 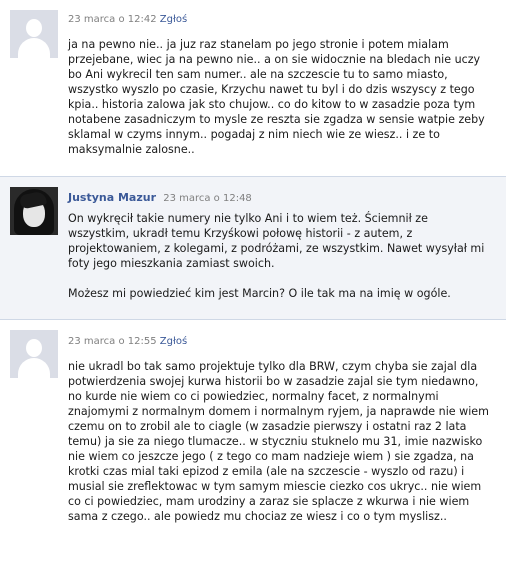 What do you see at coordinates (207, 198) in the screenshot?
I see `comment-date: 23 marca o 12:48` at bounding box center [207, 198].